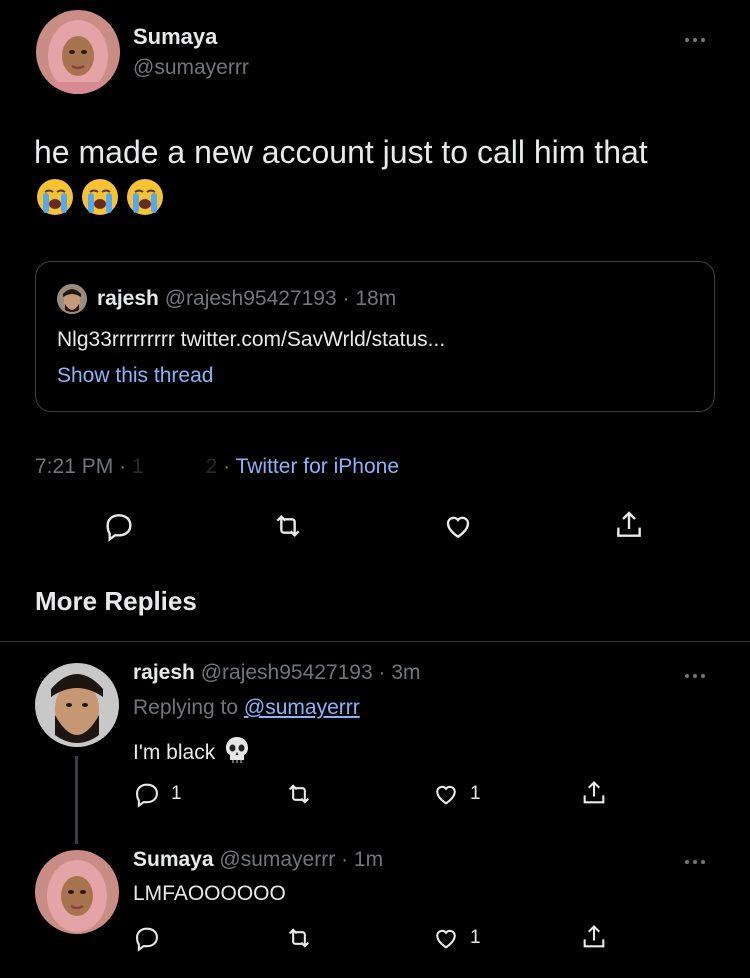  I want to click on tweet-date: 1 2, so click(174, 467).